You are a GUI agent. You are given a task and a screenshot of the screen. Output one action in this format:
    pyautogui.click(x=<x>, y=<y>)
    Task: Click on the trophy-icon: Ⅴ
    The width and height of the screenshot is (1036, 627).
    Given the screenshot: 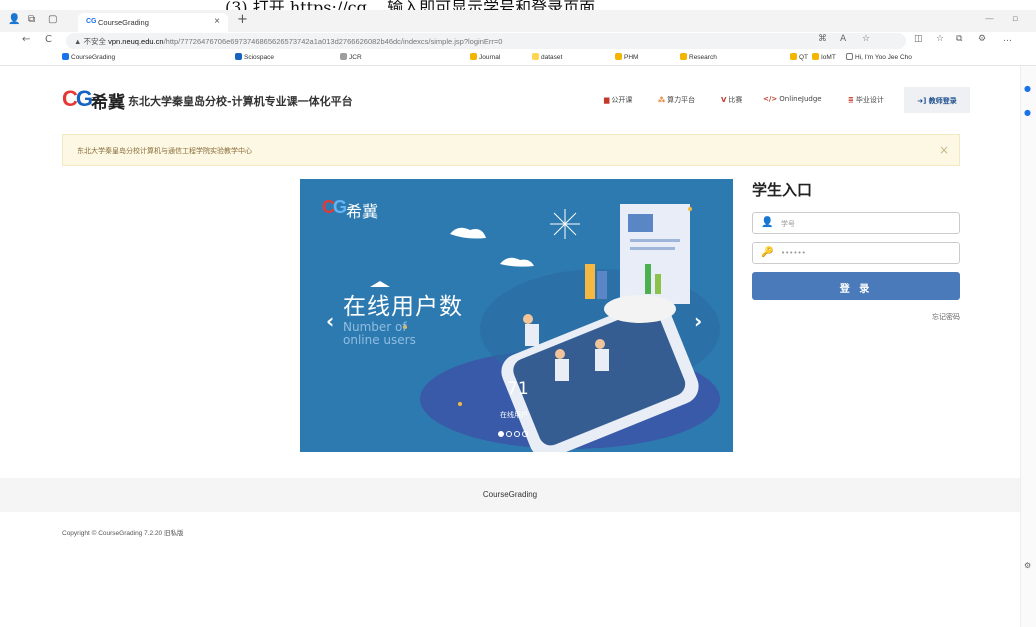 What is the action you would take?
    pyautogui.click(x=724, y=100)
    